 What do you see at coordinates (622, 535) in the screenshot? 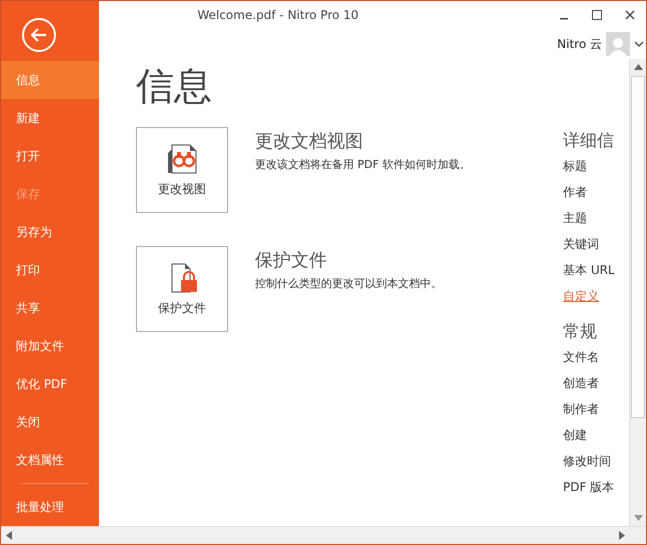
I see `scroll-right-icon` at bounding box center [622, 535].